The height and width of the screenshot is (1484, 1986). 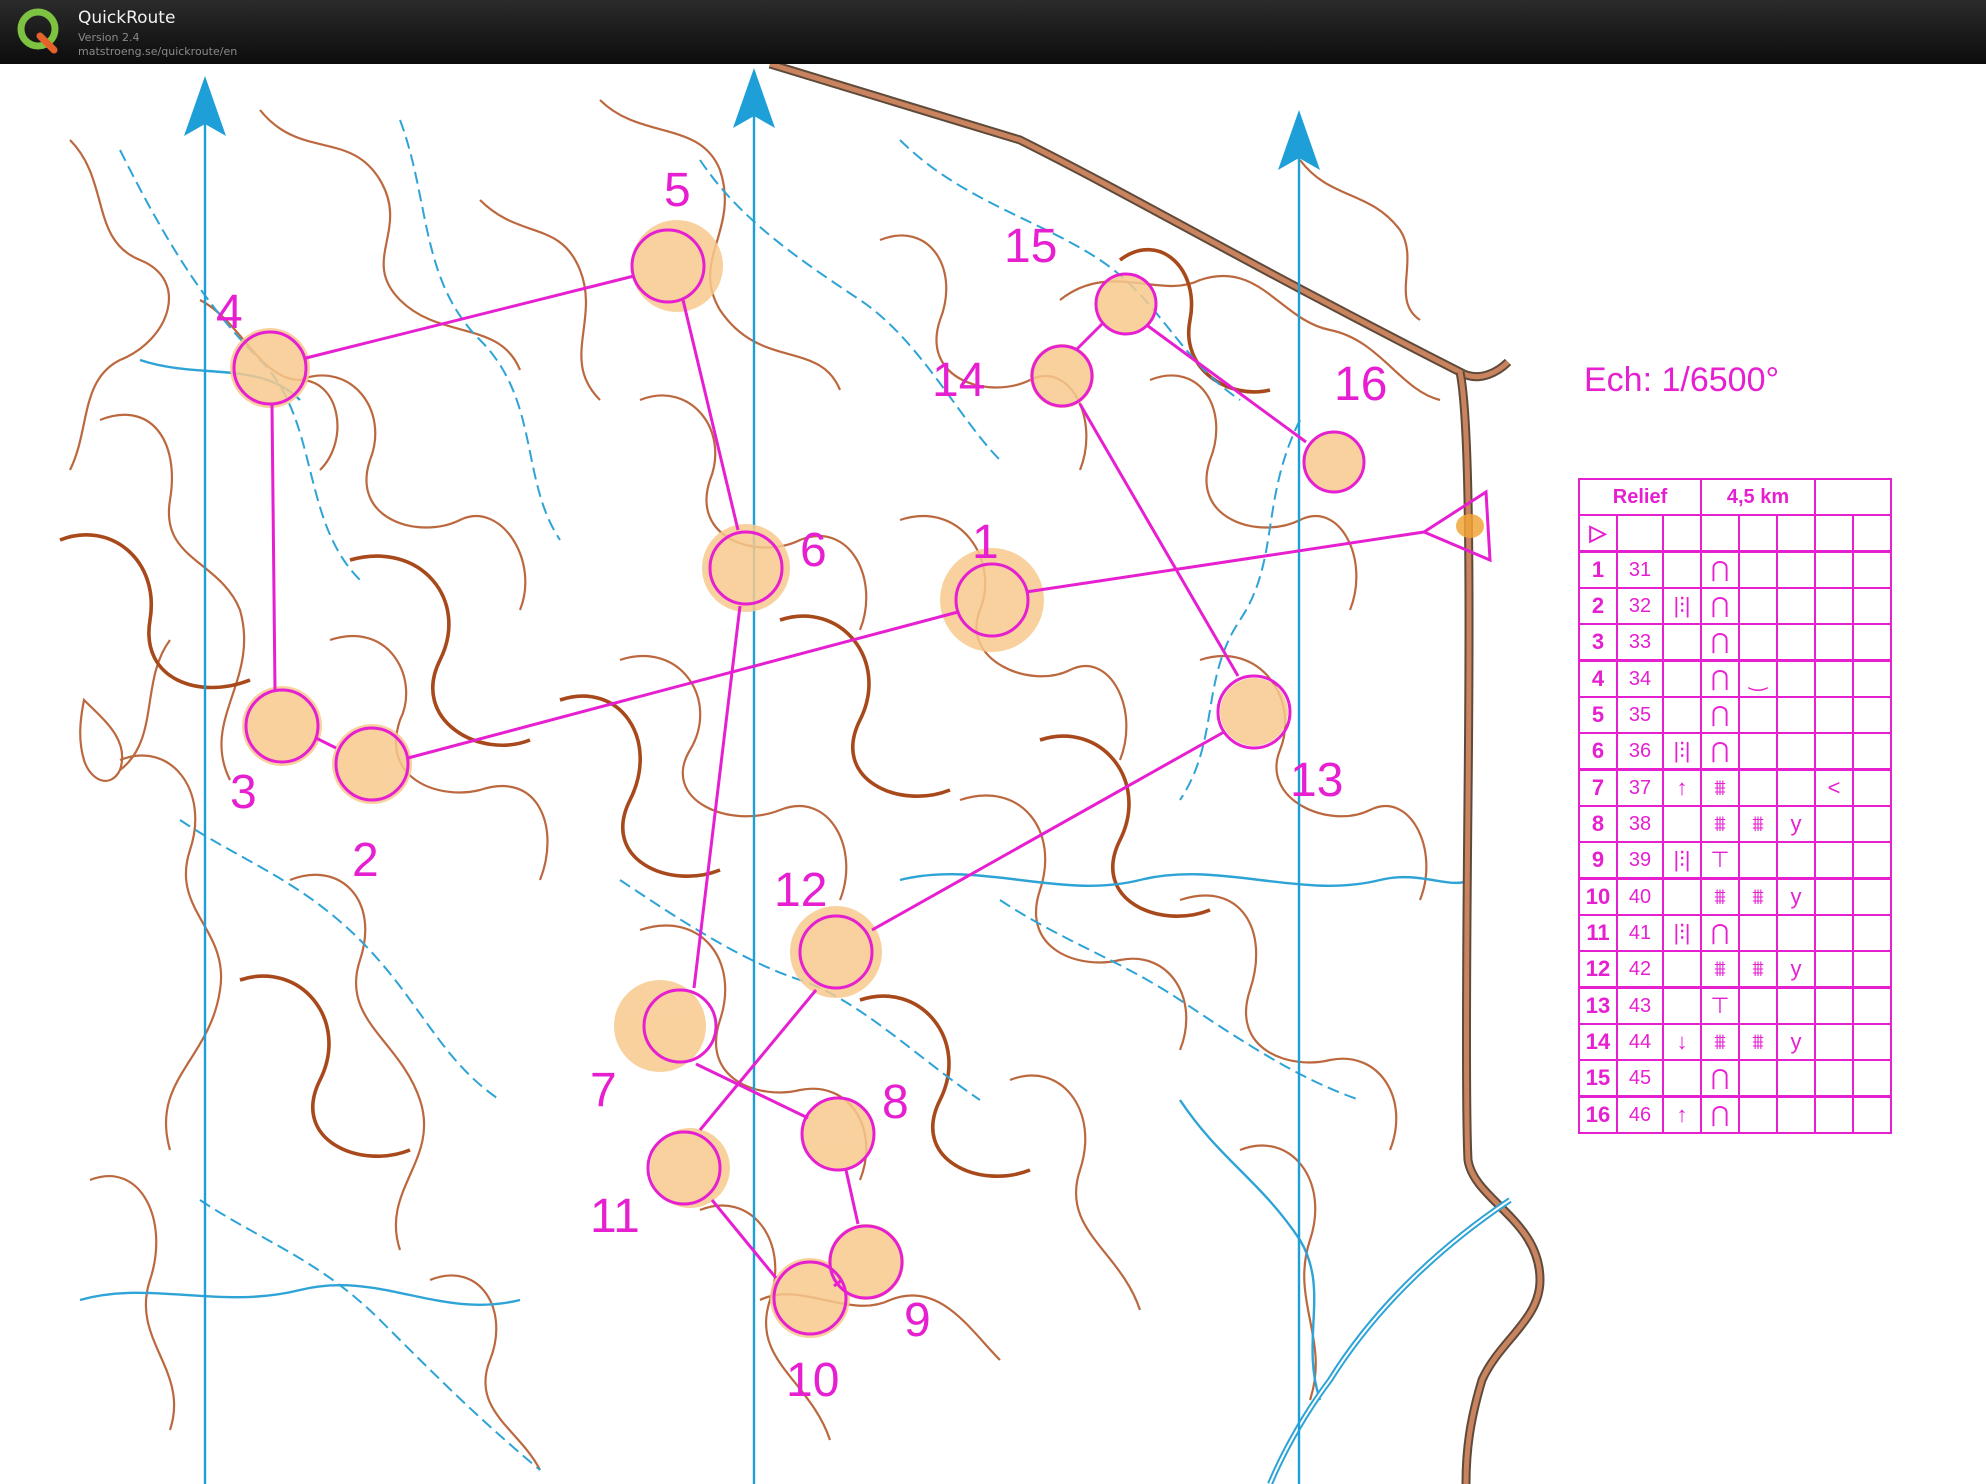 I want to click on legend-row-number: 14, so click(x=1598, y=1042).